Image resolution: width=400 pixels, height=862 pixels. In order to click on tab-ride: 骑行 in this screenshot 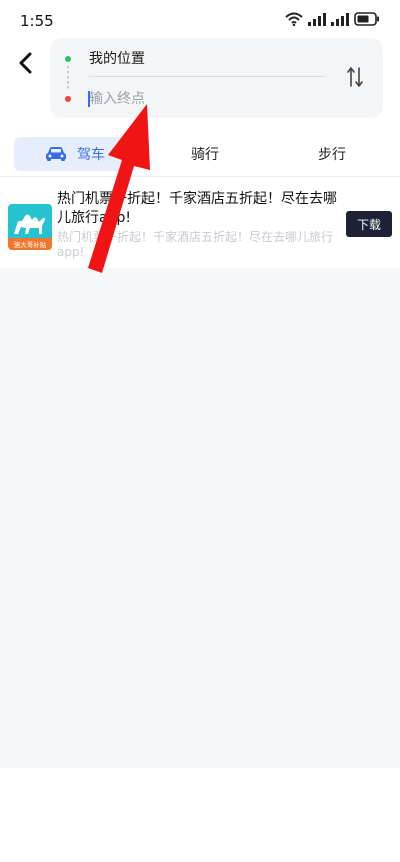, I will do `click(205, 154)`.